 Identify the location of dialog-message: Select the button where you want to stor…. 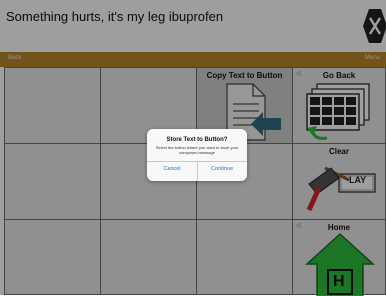
(197, 150).